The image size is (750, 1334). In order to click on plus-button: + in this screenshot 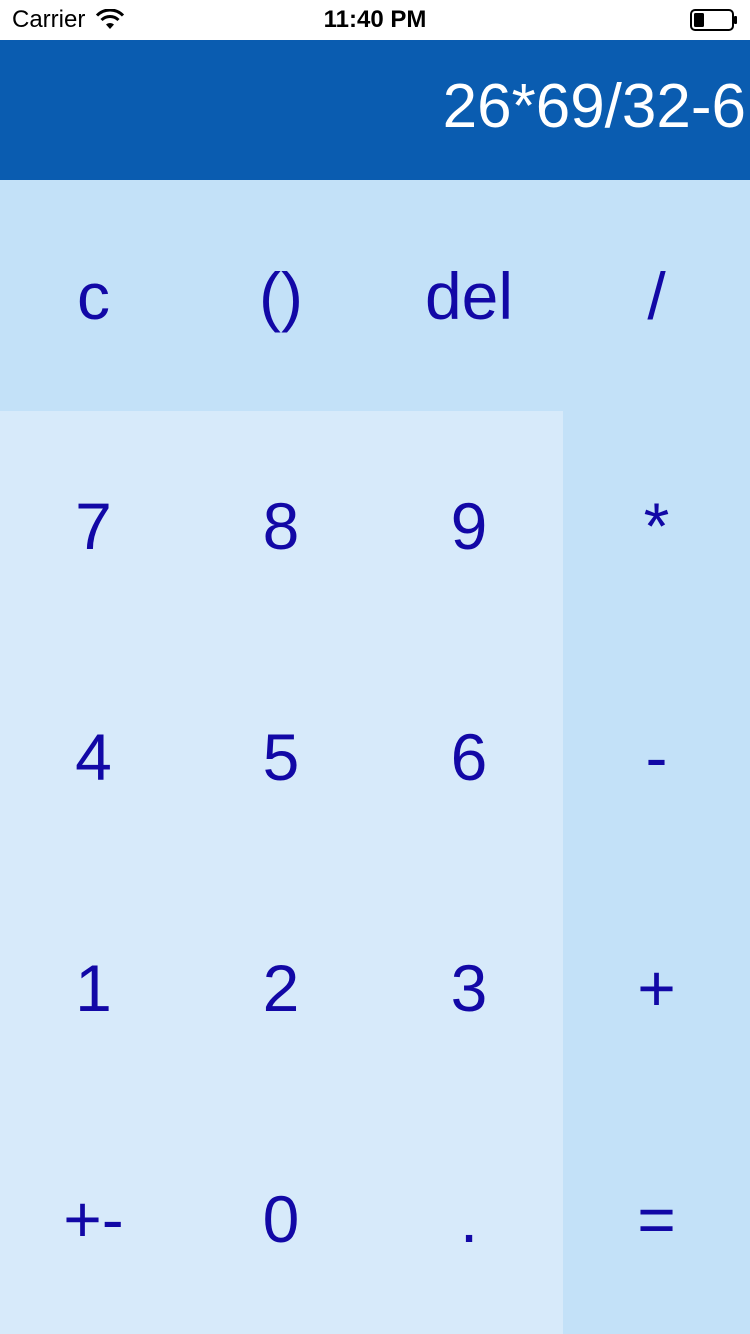, I will do `click(656, 987)`.